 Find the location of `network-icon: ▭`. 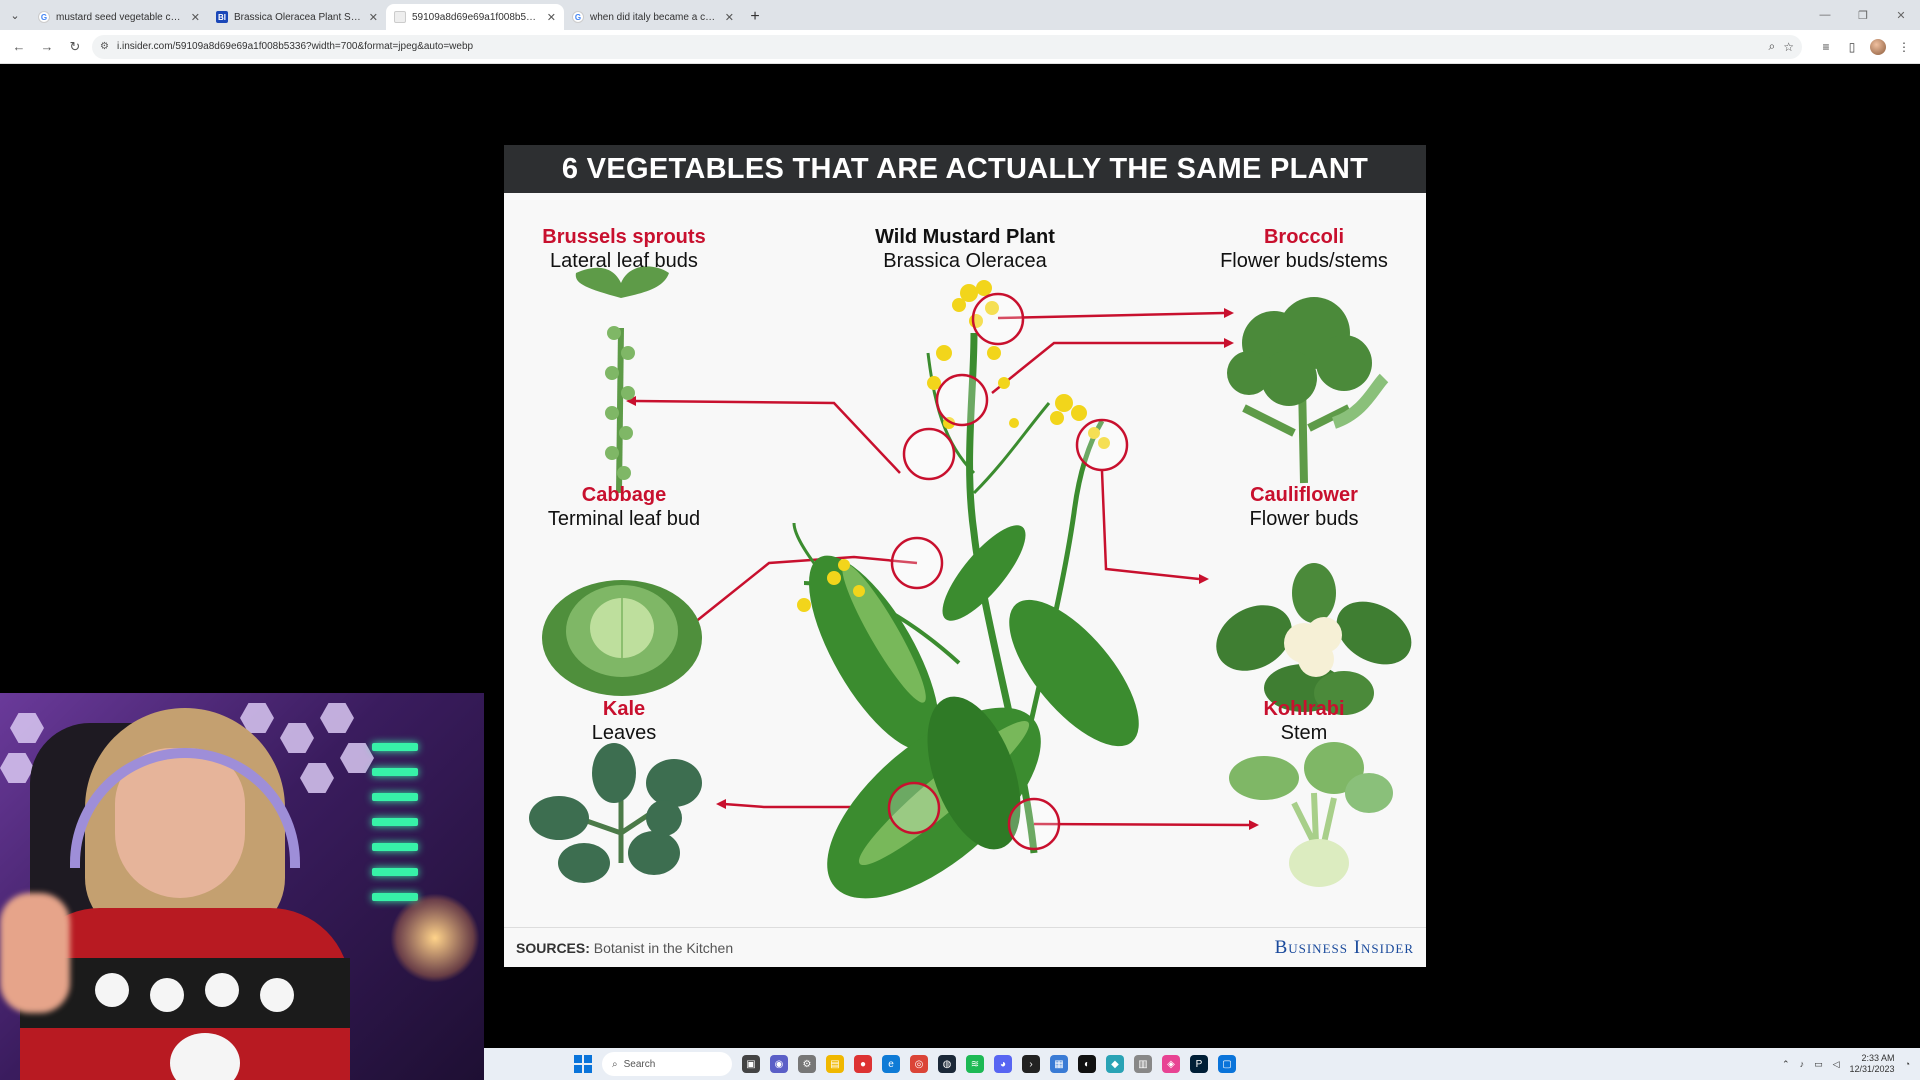

network-icon: ▭ is located at coordinates (1818, 1064).